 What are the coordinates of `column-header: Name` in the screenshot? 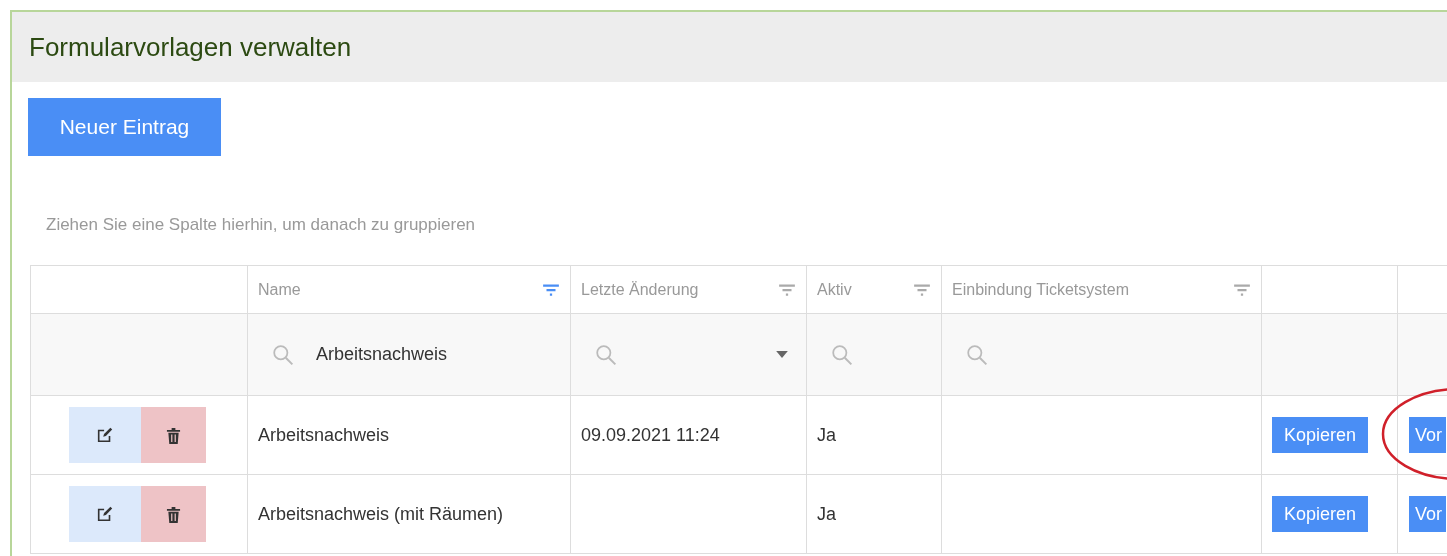 It's located at (279, 289).